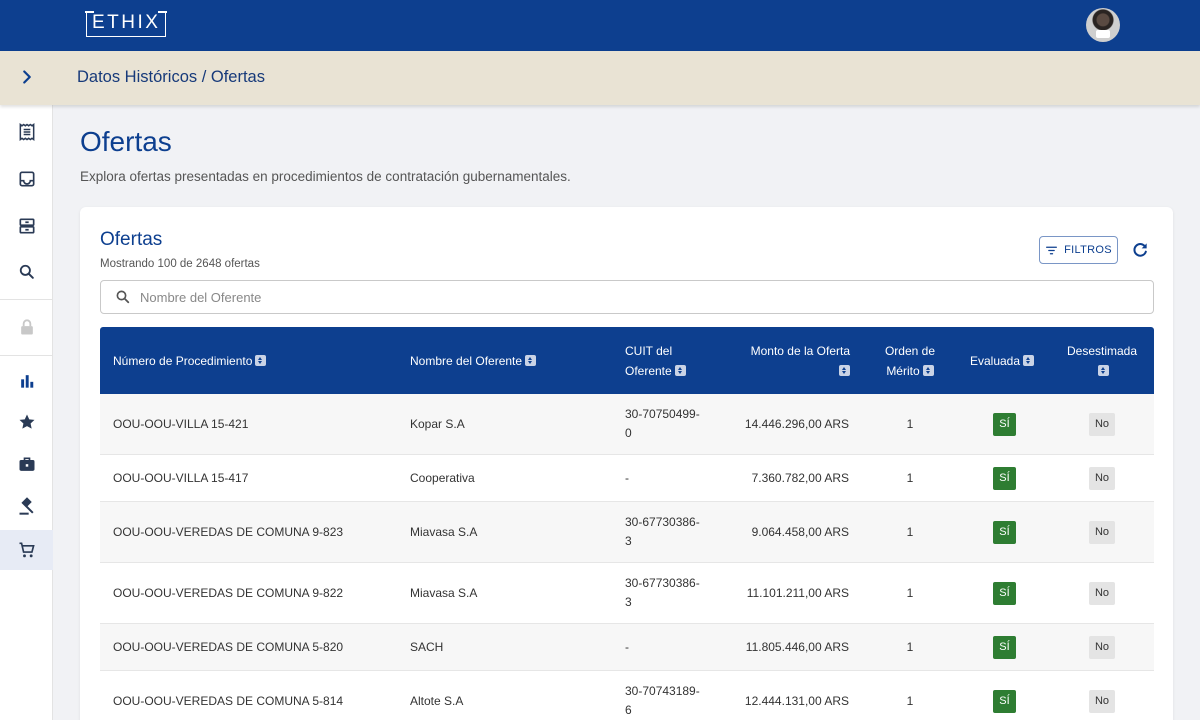 This screenshot has width=1200, height=720. I want to click on column-header-evaluada: Evaluada, so click(1002, 360).